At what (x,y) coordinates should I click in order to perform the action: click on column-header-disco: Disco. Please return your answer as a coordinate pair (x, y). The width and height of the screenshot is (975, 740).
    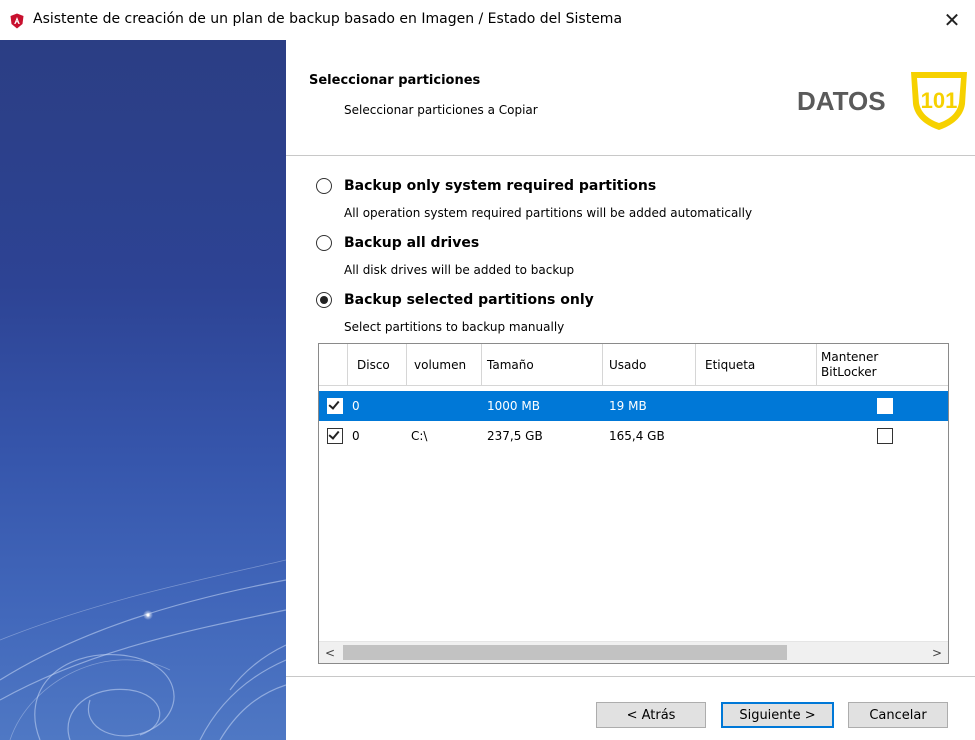
    Looking at the image, I should click on (377, 365).